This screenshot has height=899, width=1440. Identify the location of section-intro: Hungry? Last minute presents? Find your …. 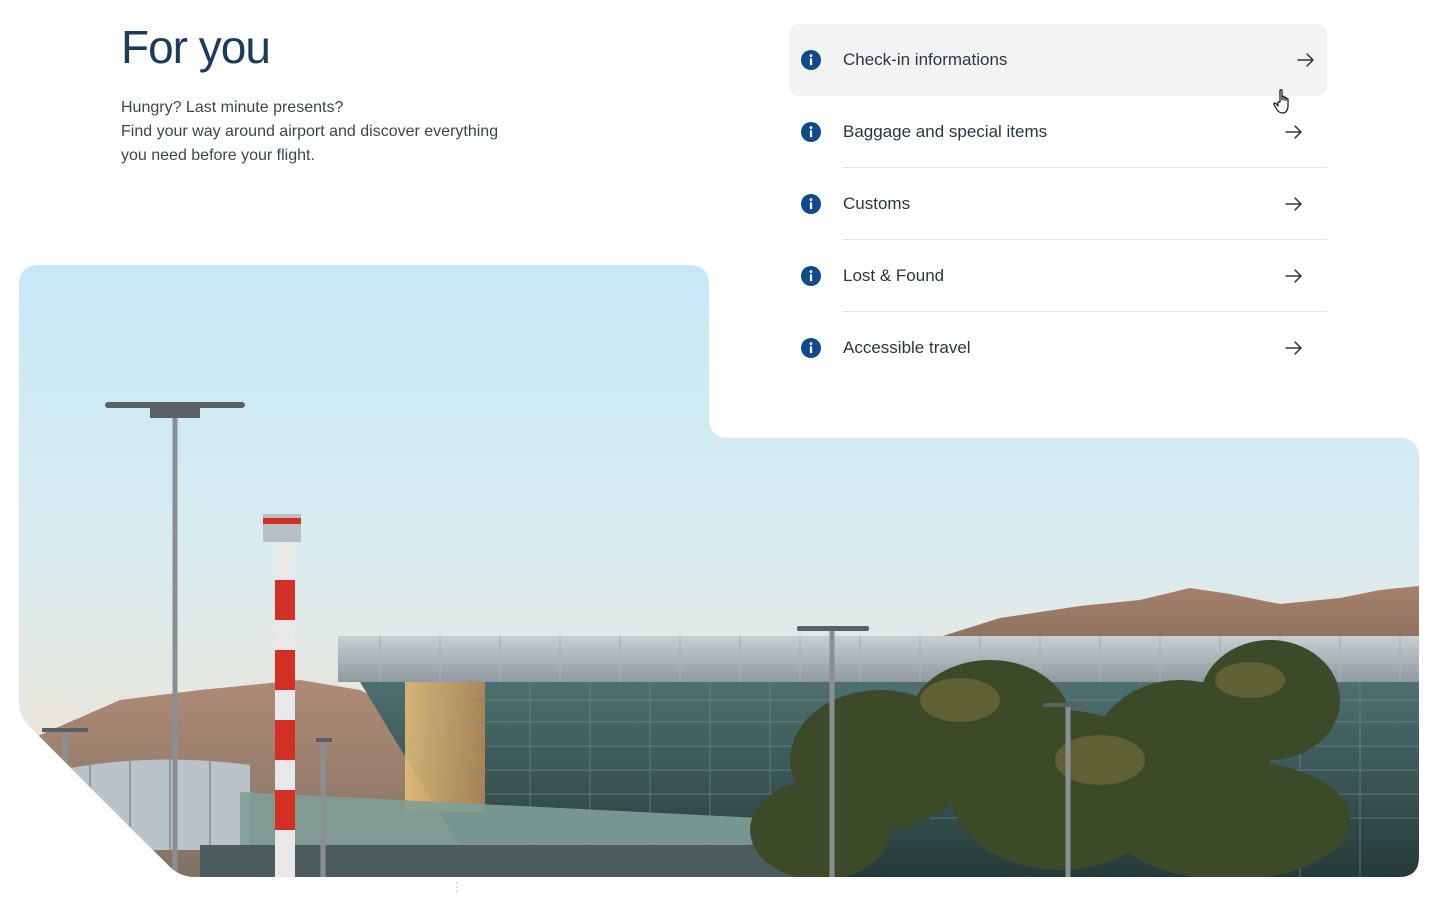
(331, 132).